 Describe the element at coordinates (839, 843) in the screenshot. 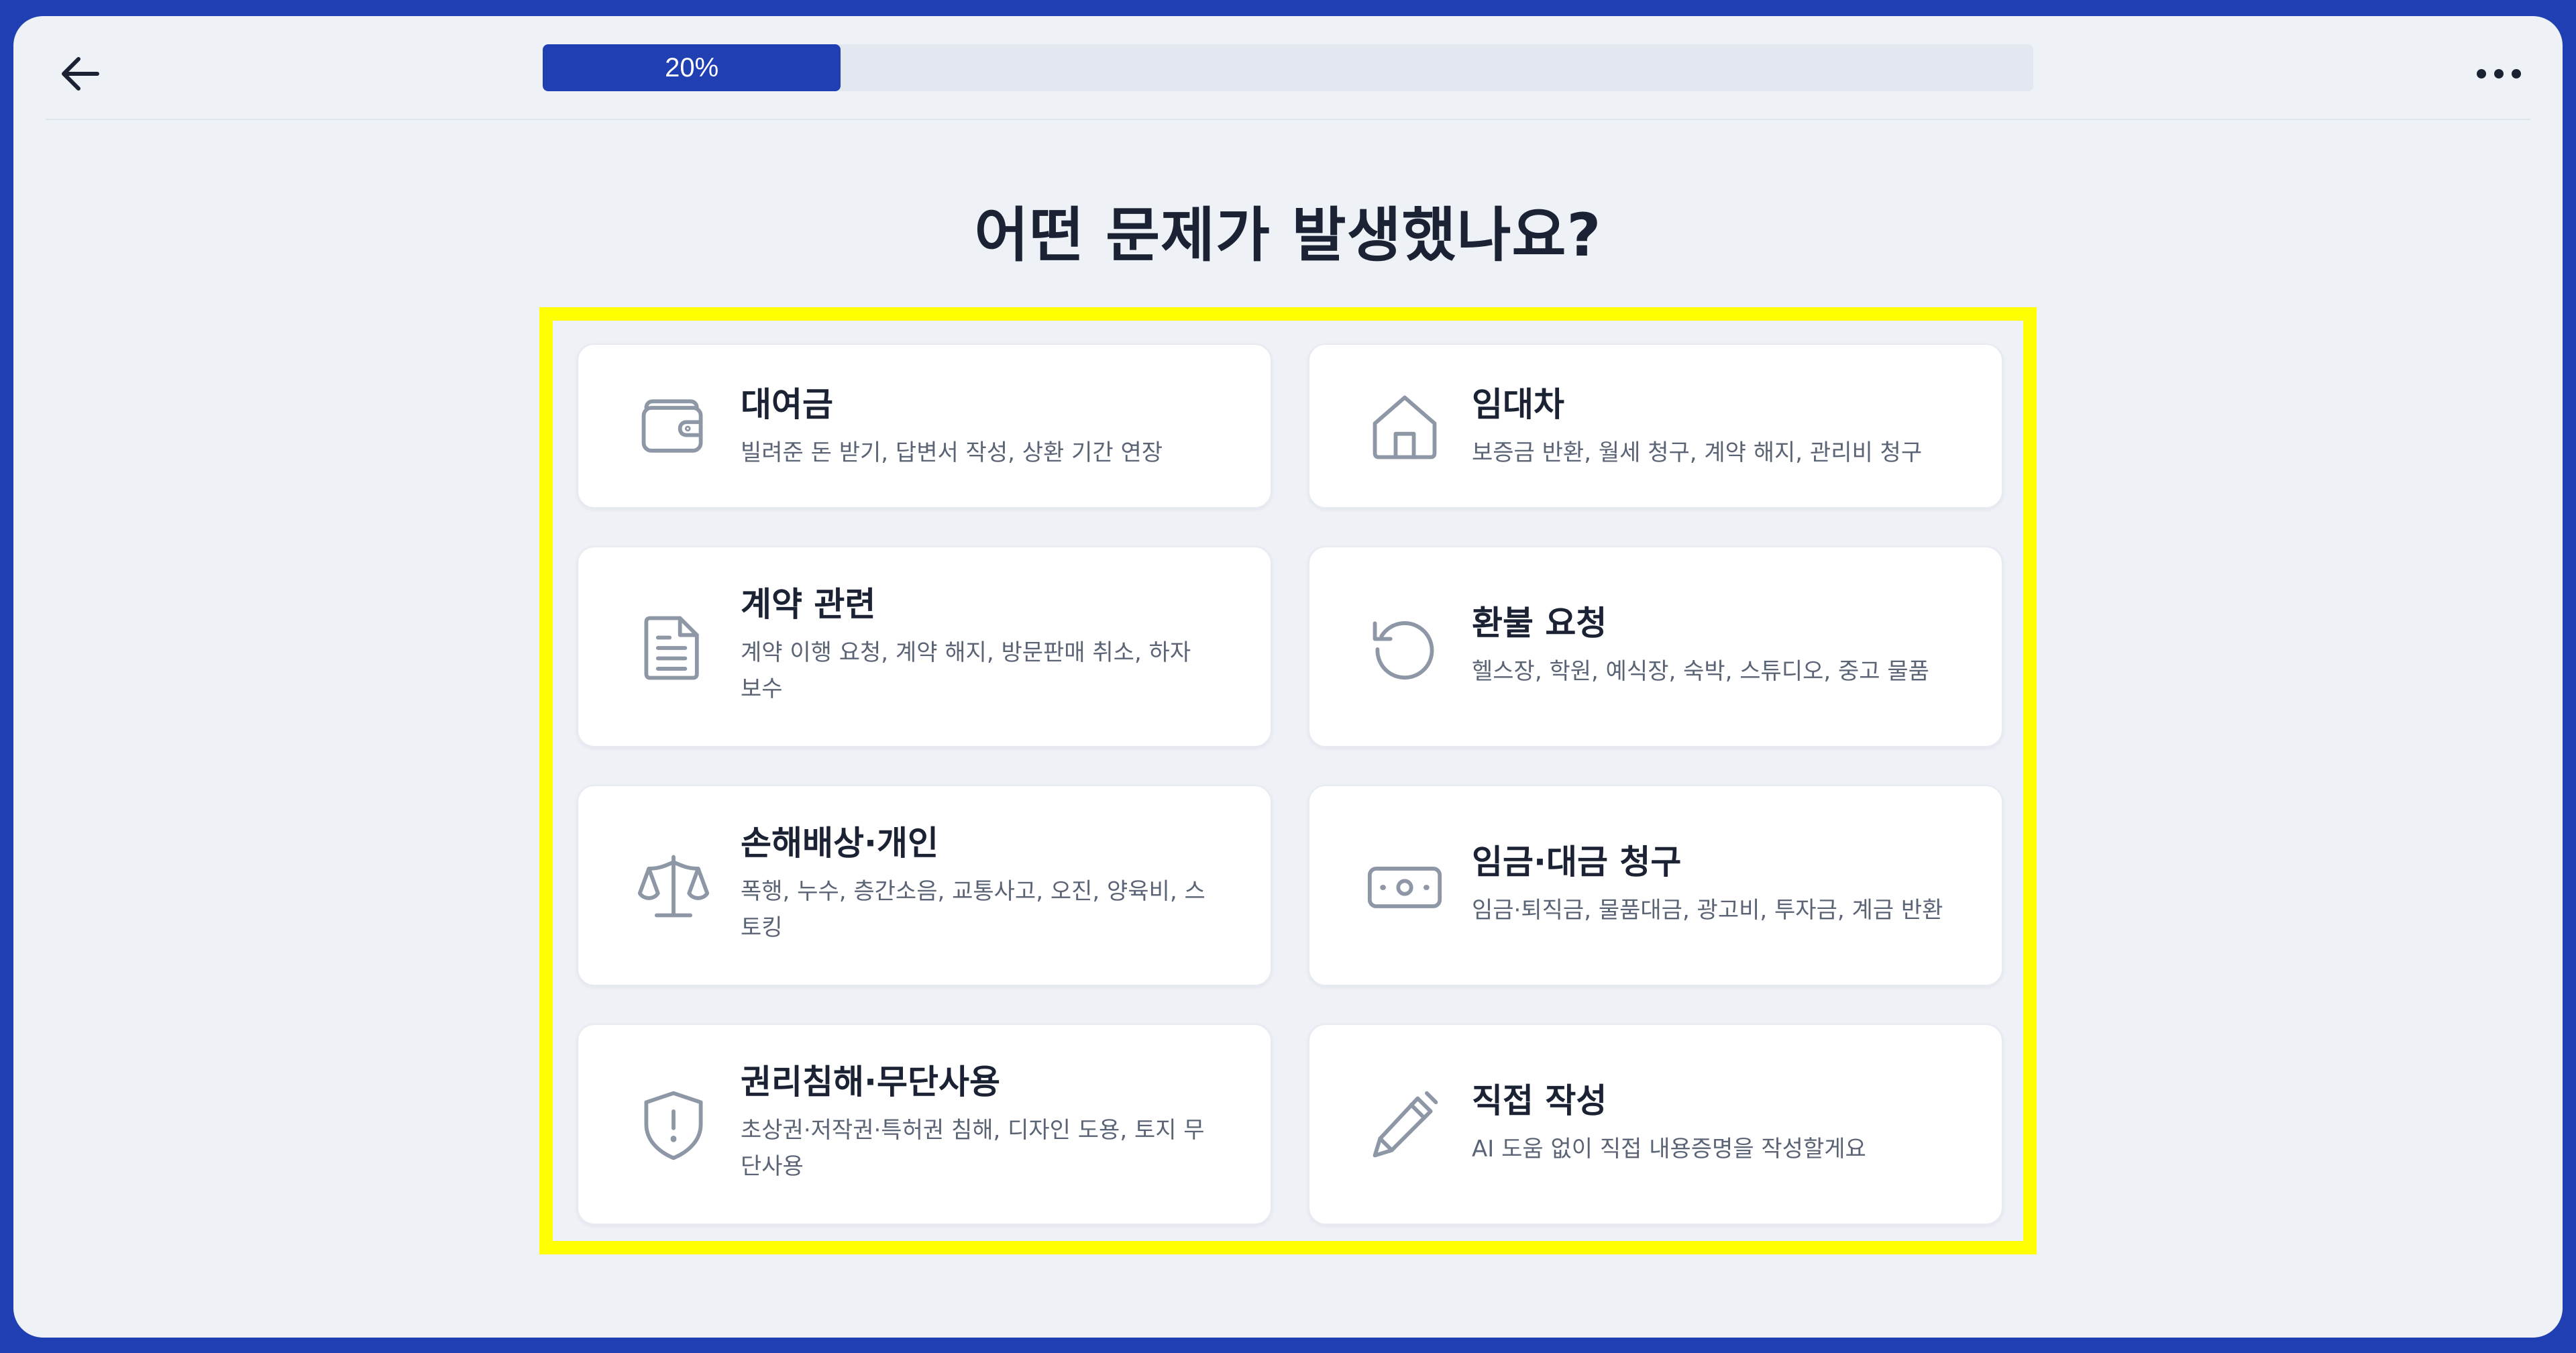

I see `category-title: 손해배상·개인` at that location.